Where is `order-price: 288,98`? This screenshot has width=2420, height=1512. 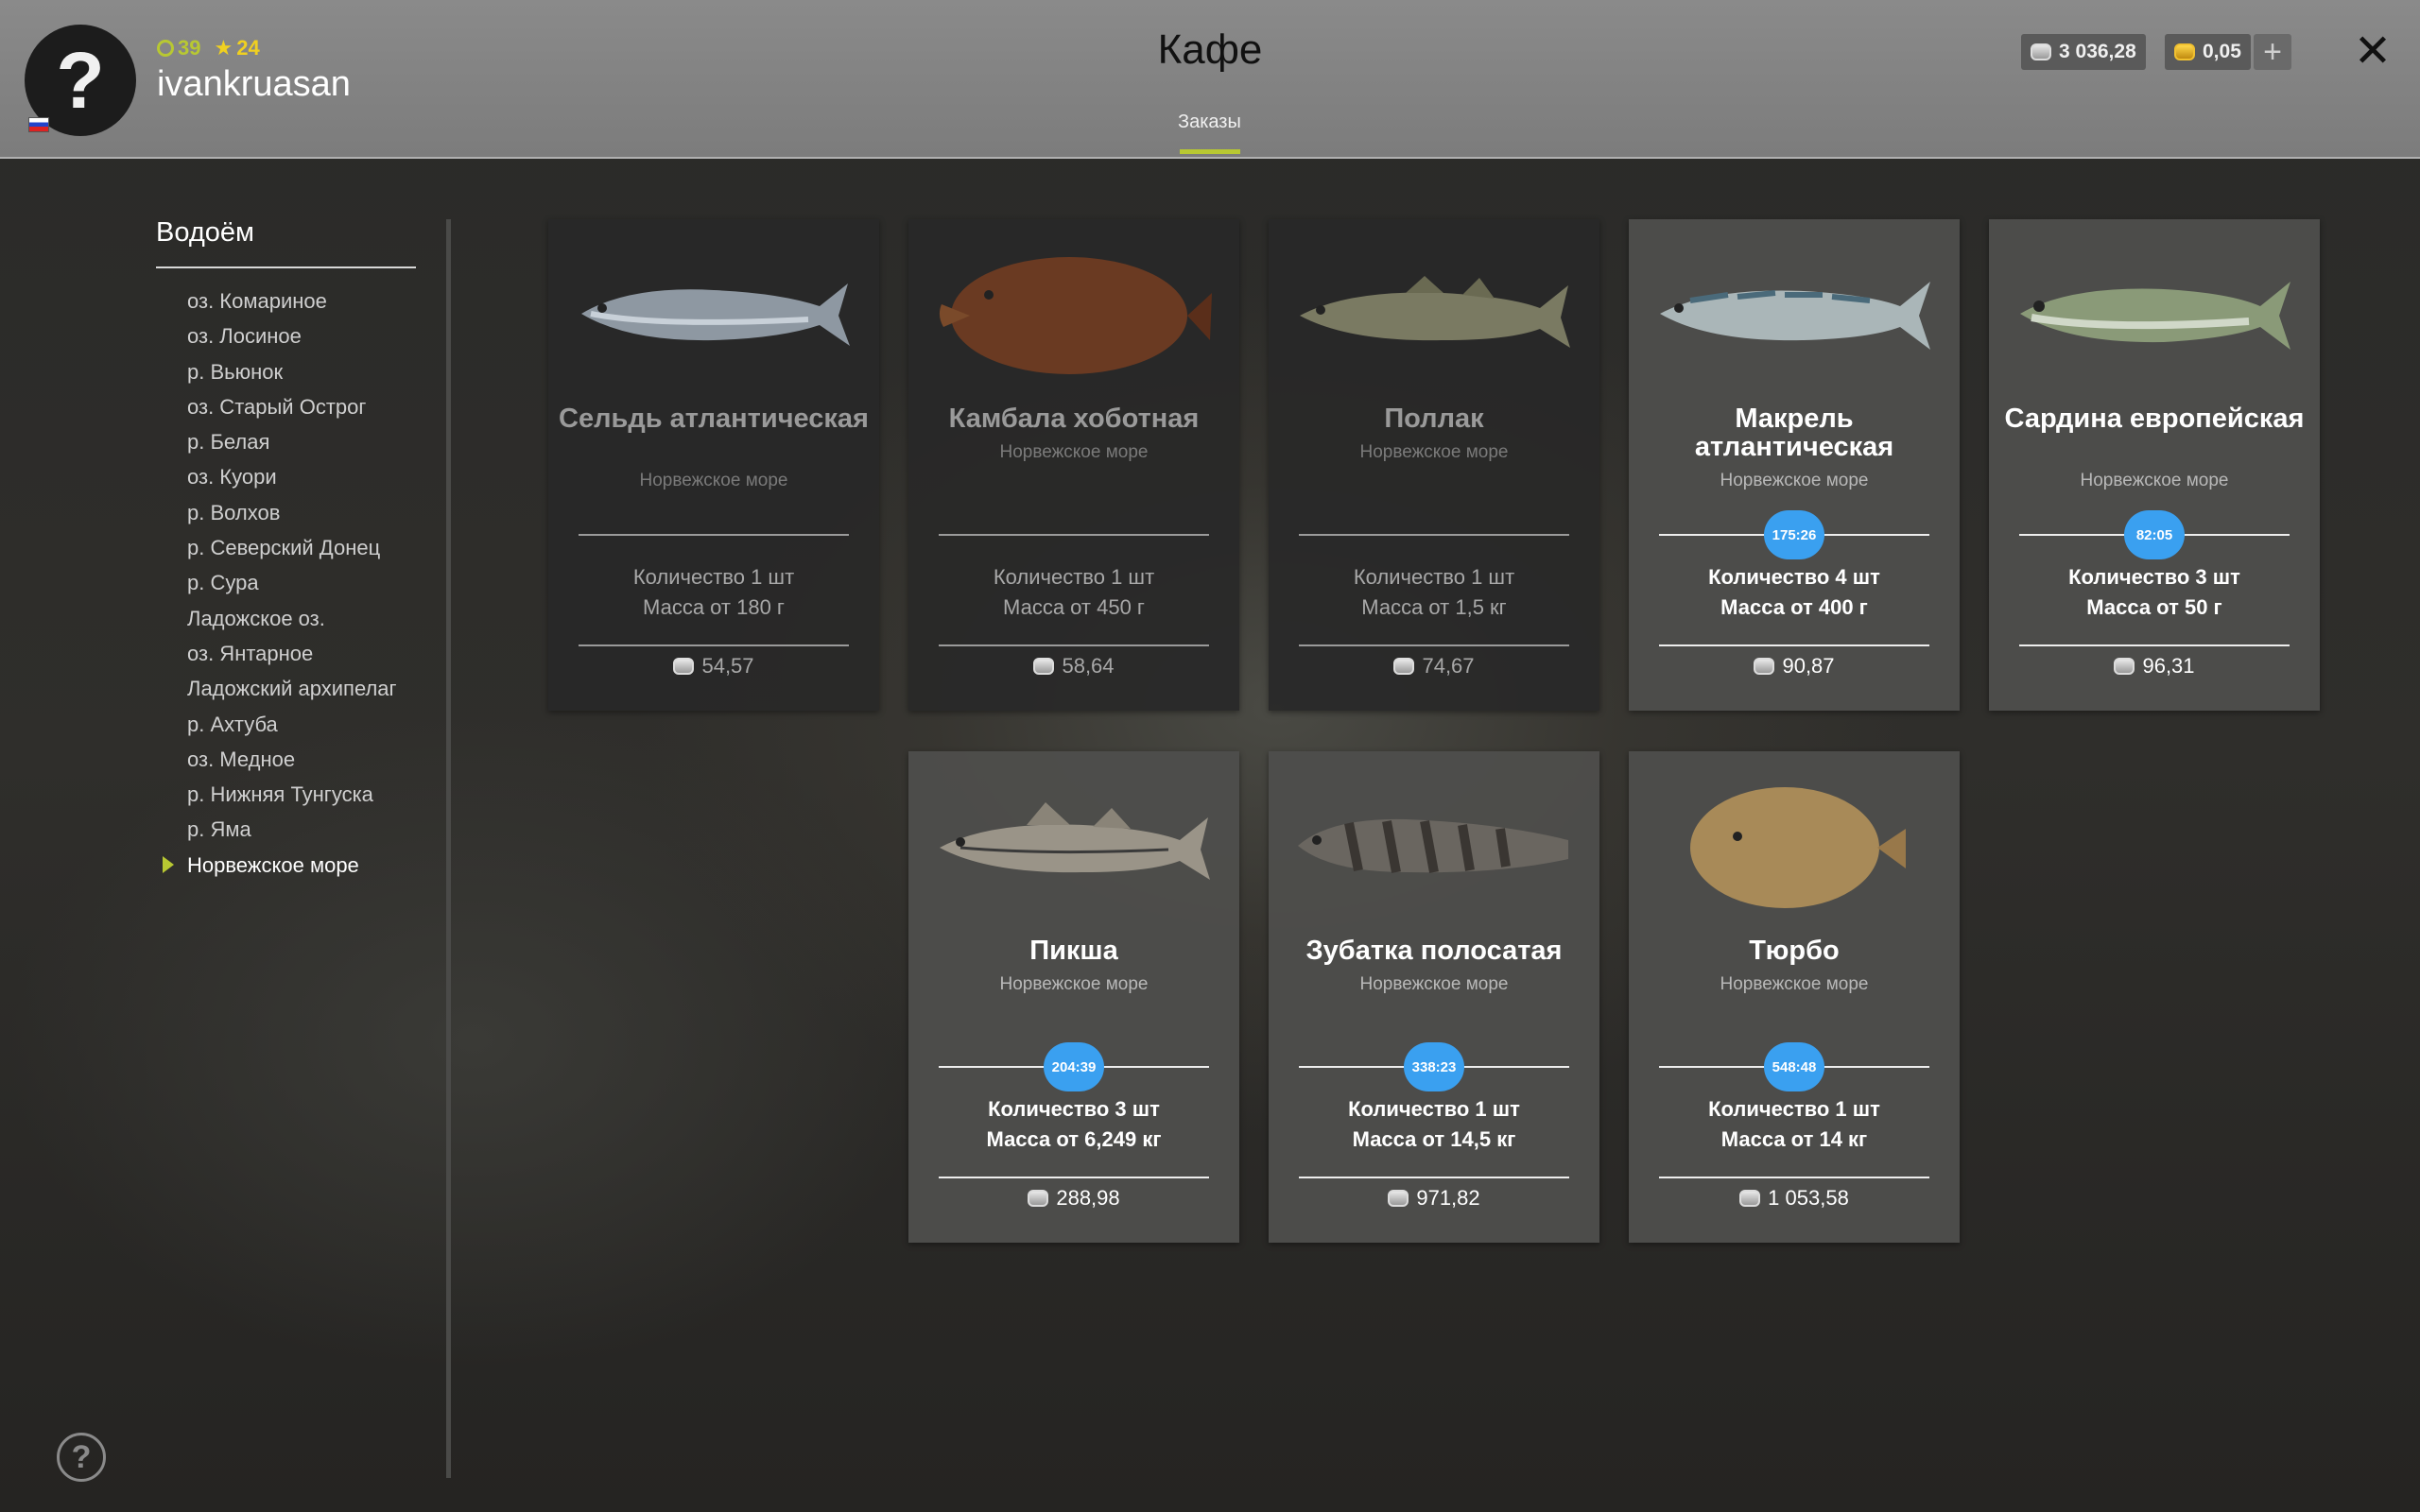 order-price: 288,98 is located at coordinates (1074, 1198).